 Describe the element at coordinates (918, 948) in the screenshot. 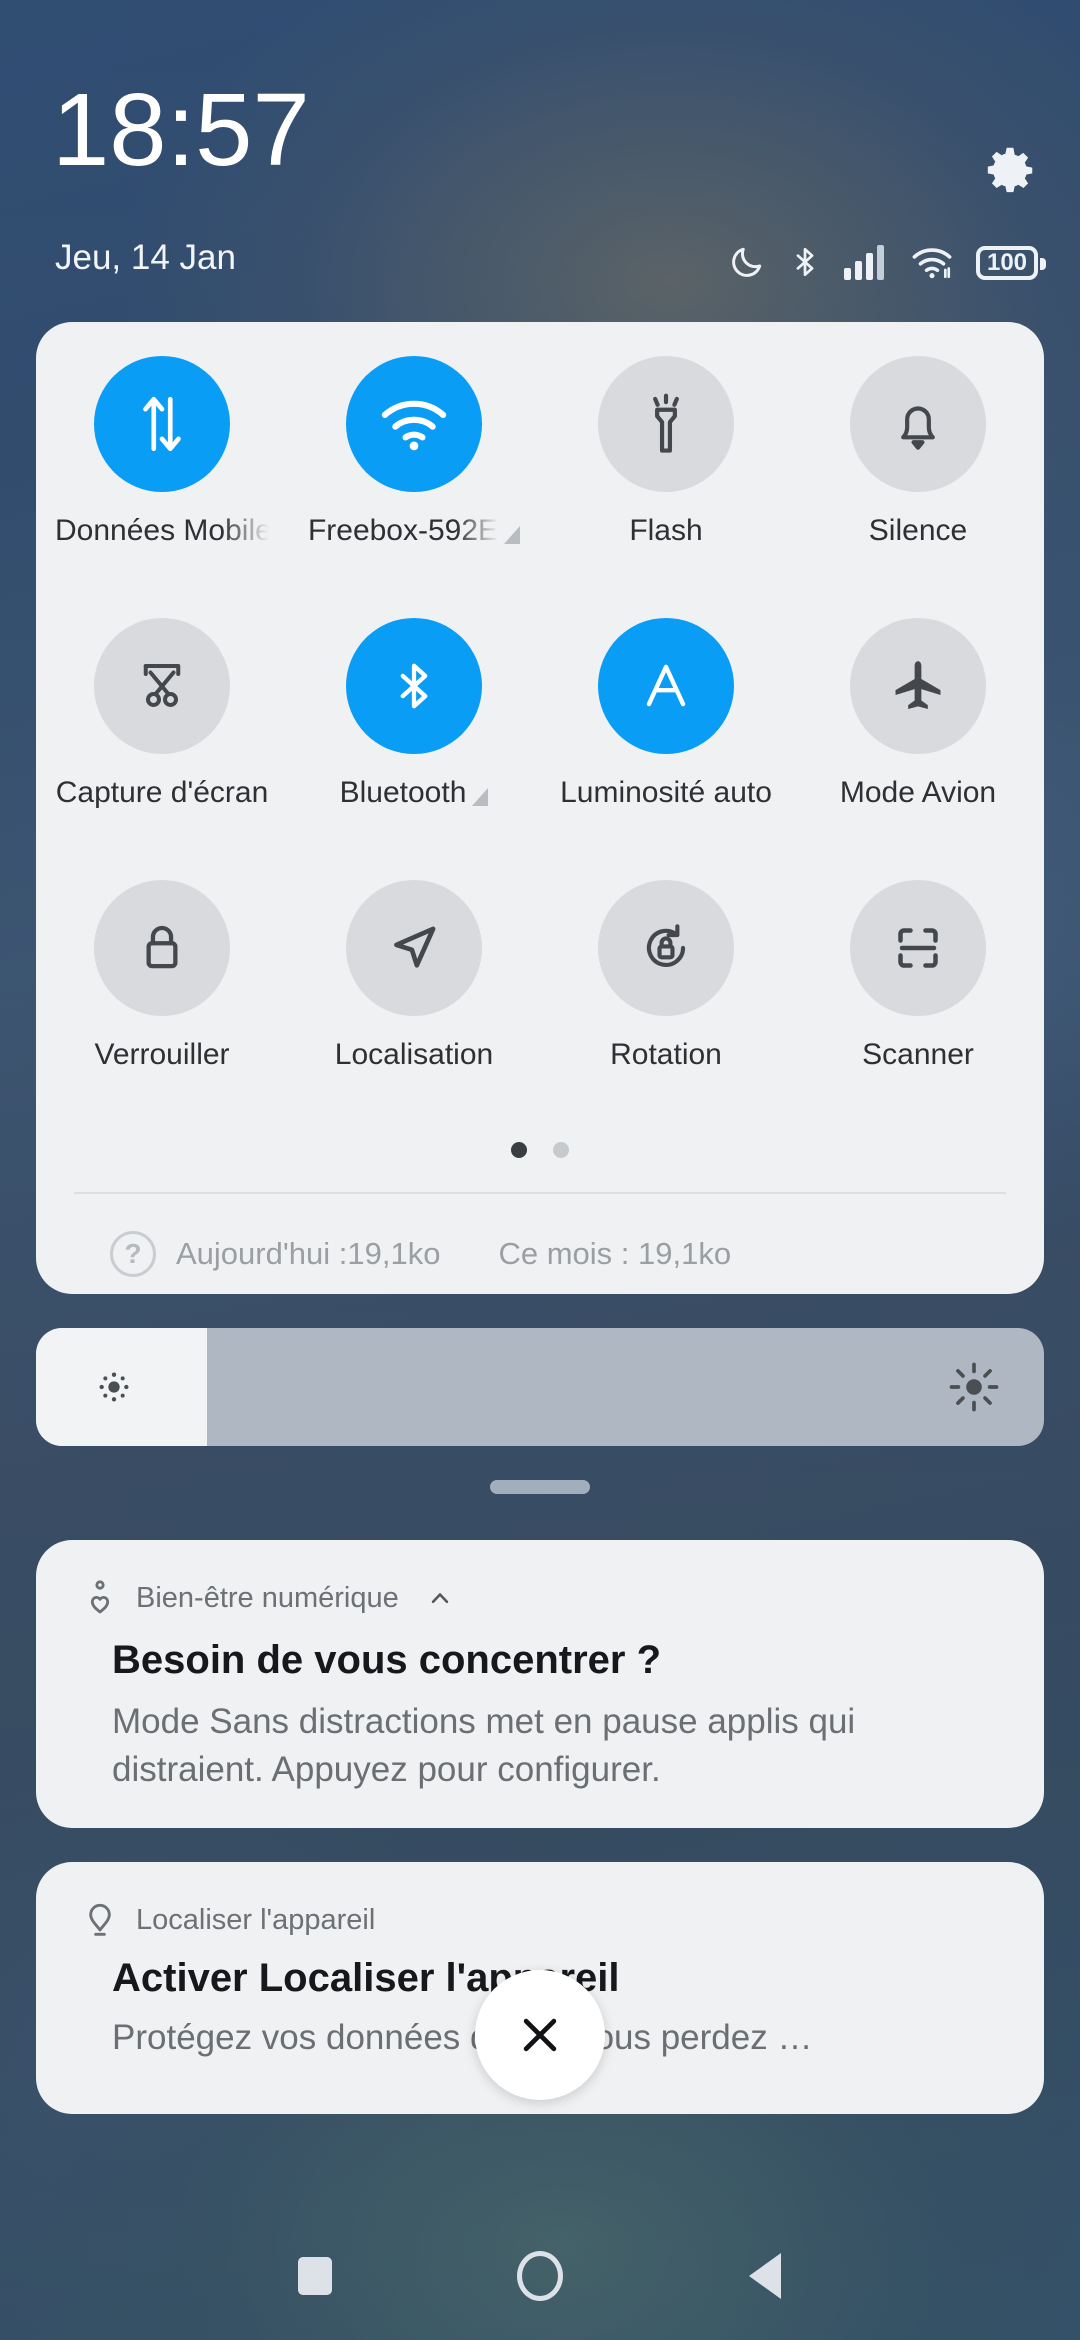

I see `scanner-frame-icon` at that location.